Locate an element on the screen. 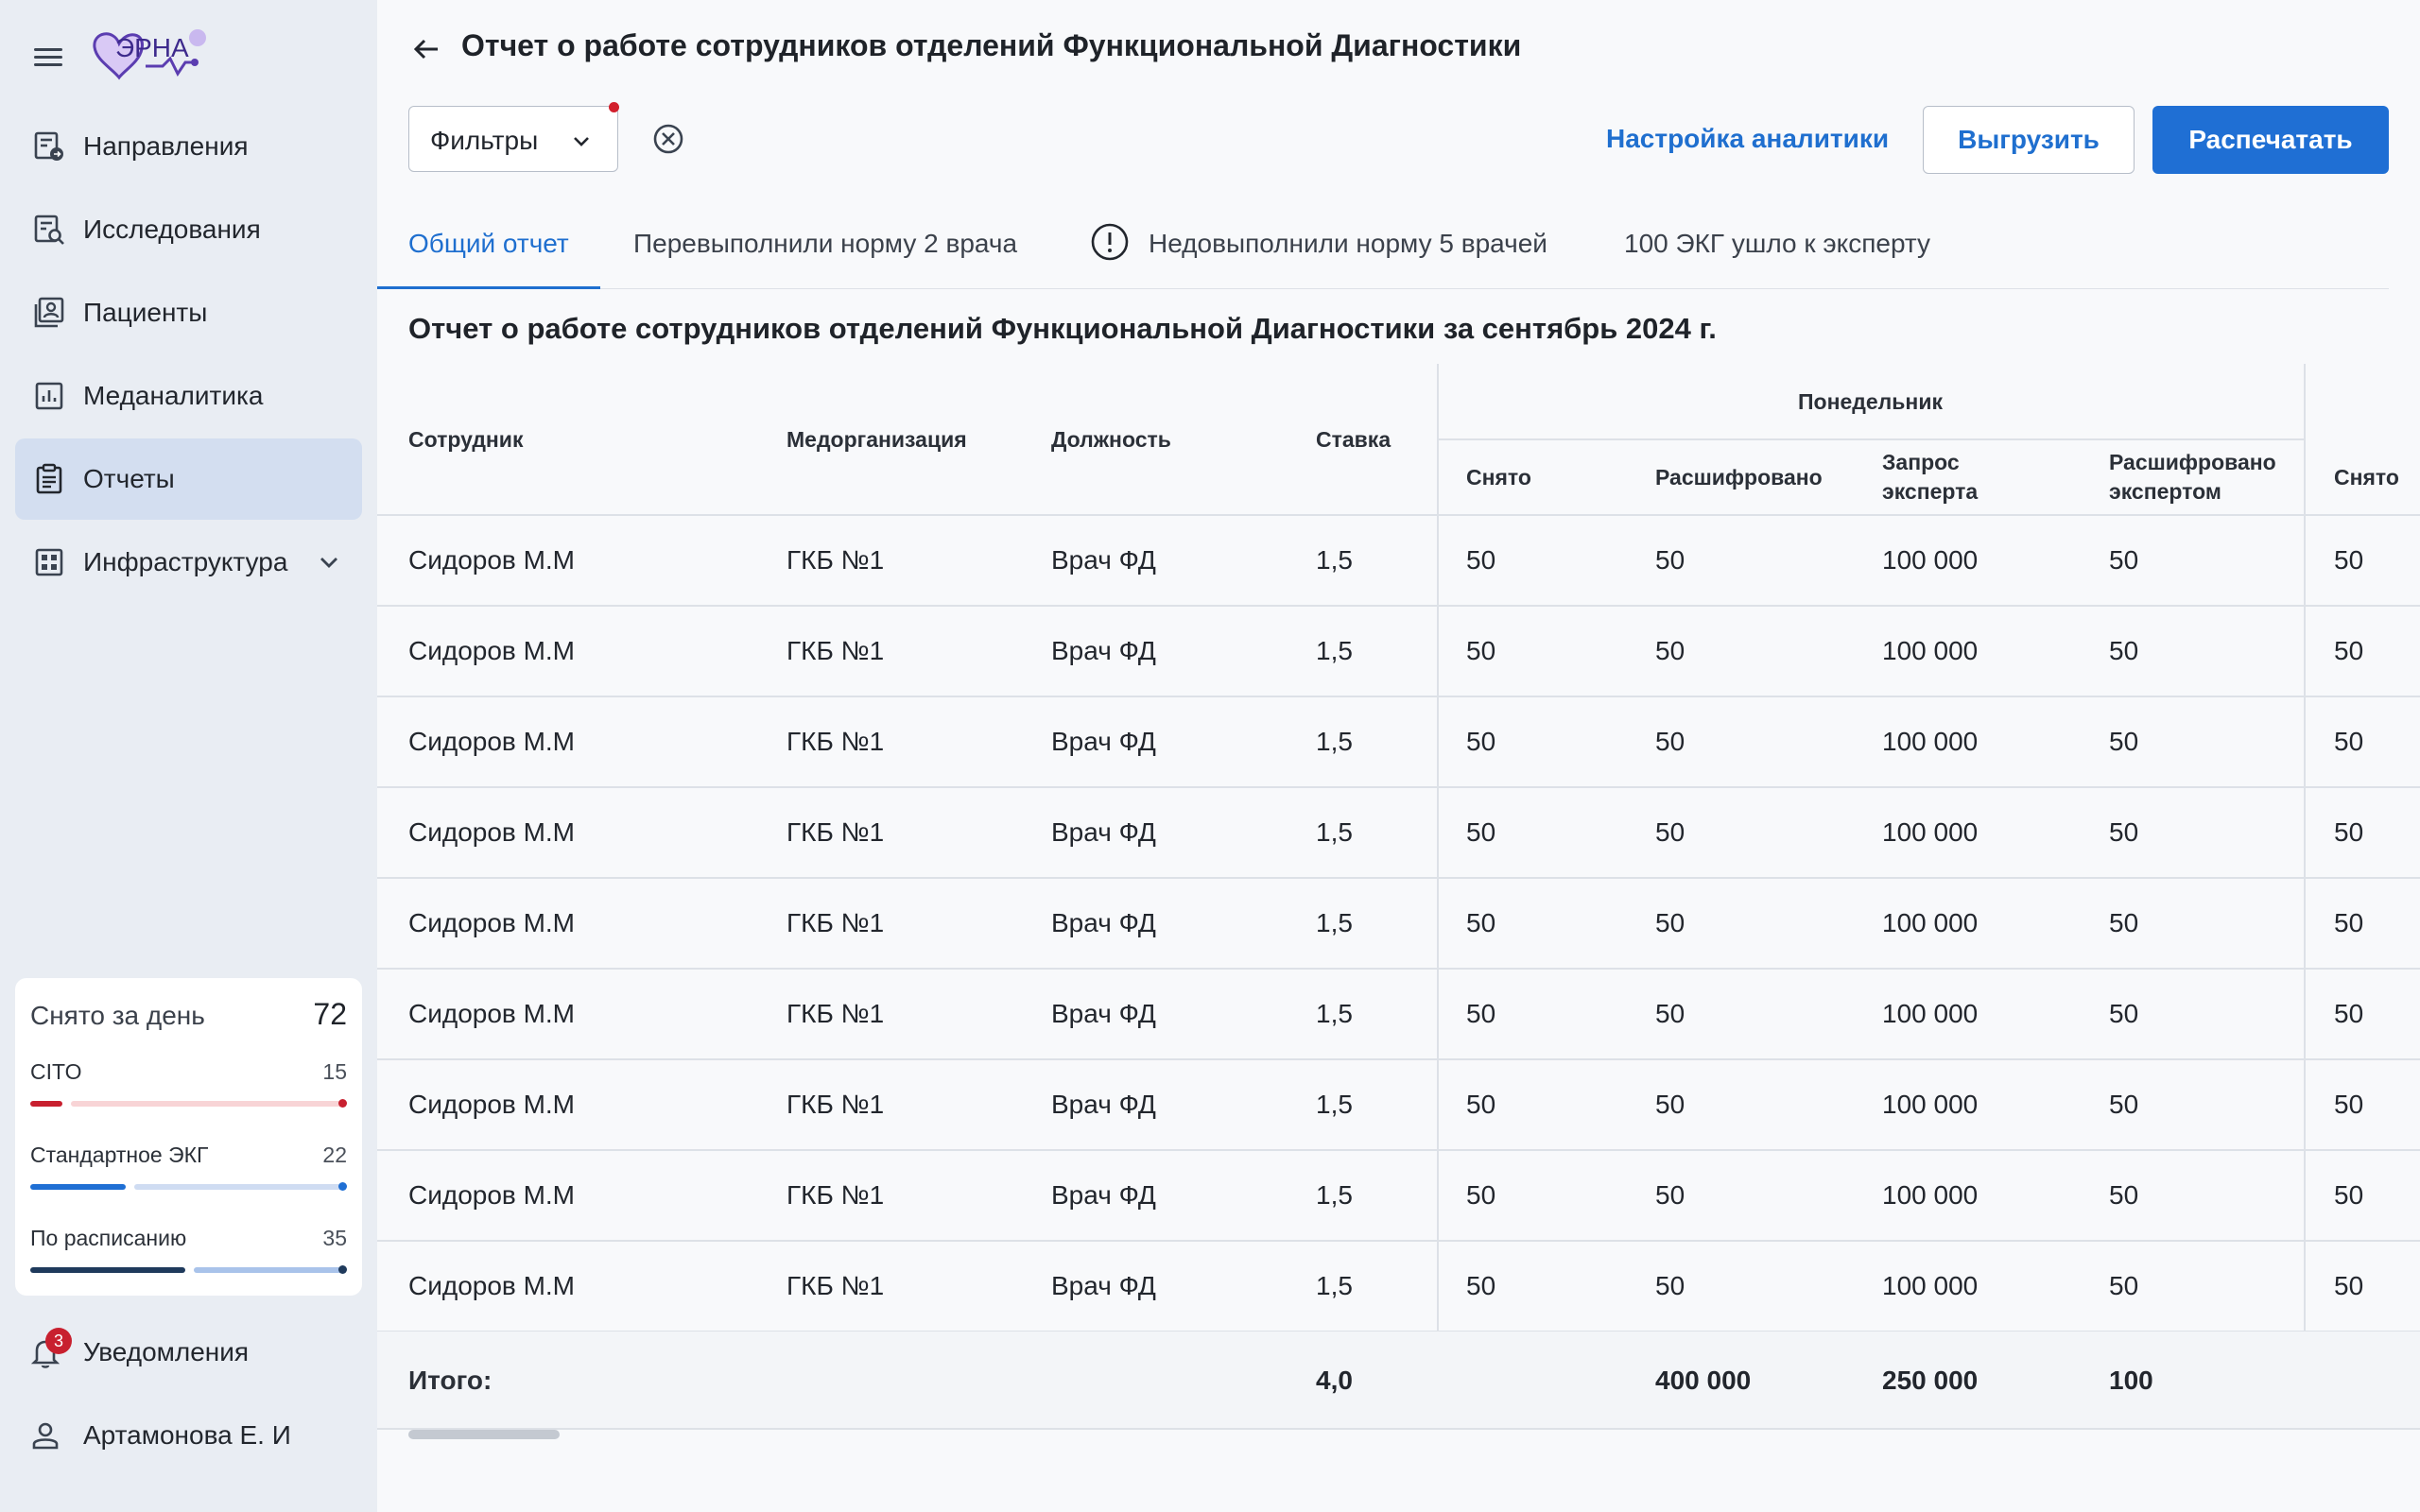 This screenshot has width=2420, height=1512. tab-overfulfilled: Перевыполнили норму 2 врача is located at coordinates (831, 251).